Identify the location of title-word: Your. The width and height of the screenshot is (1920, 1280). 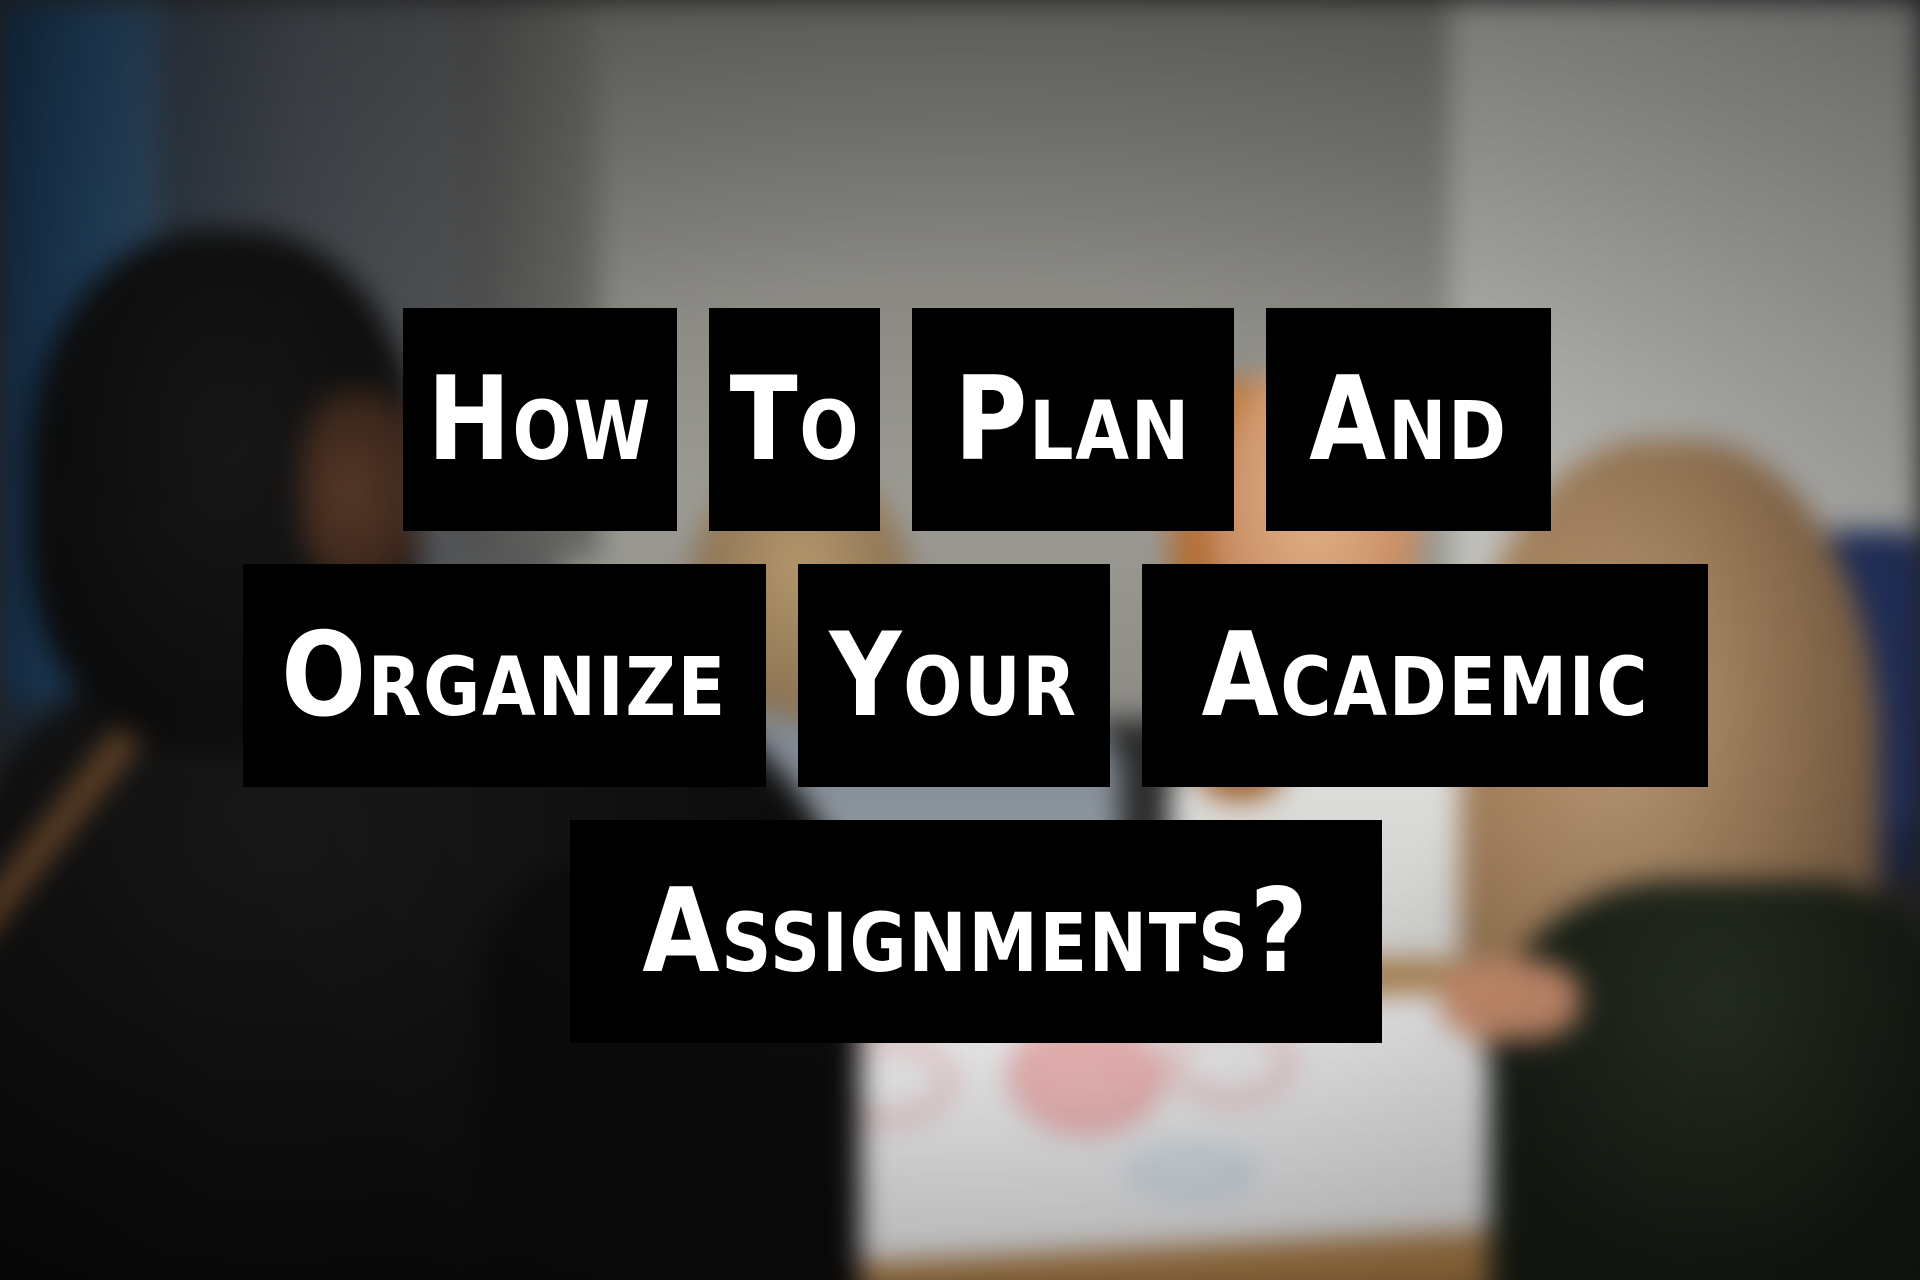
(954, 675).